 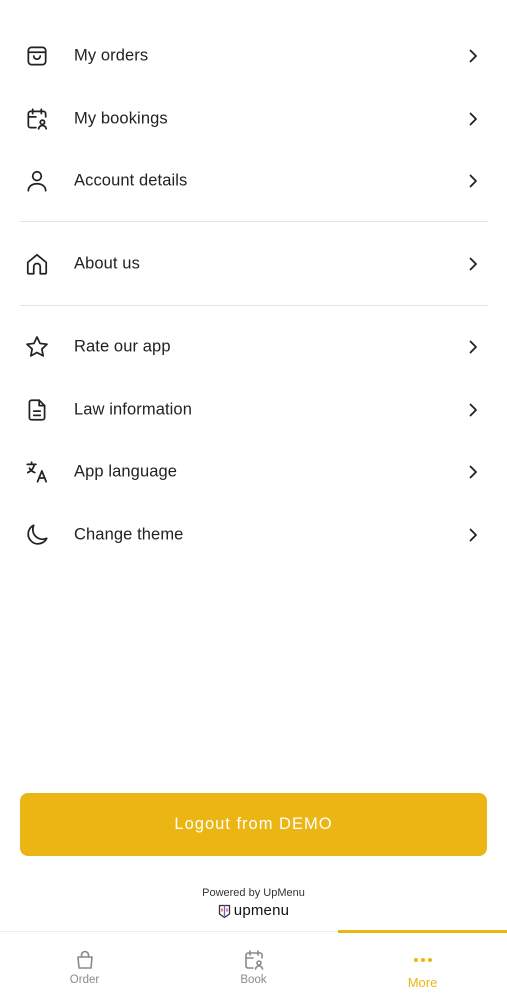 I want to click on tab-label: More, so click(x=422, y=982).